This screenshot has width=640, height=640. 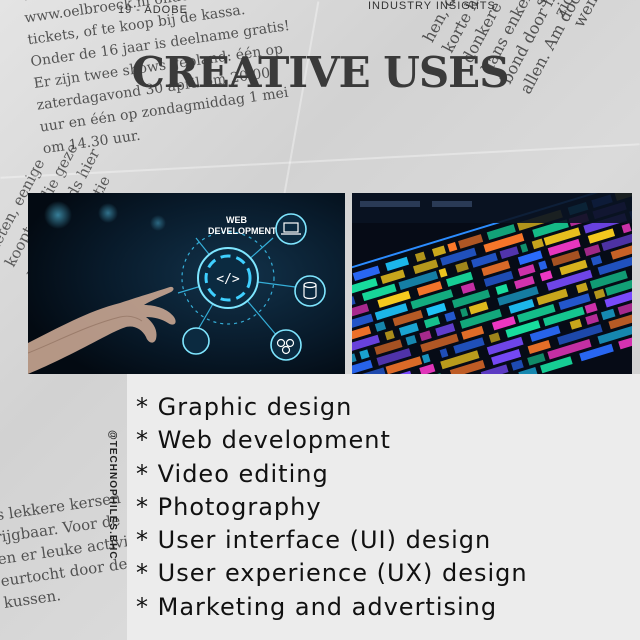 I want to click on web-development-photo: </> WEB DEVELOPMENT, so click(x=186, y=283).